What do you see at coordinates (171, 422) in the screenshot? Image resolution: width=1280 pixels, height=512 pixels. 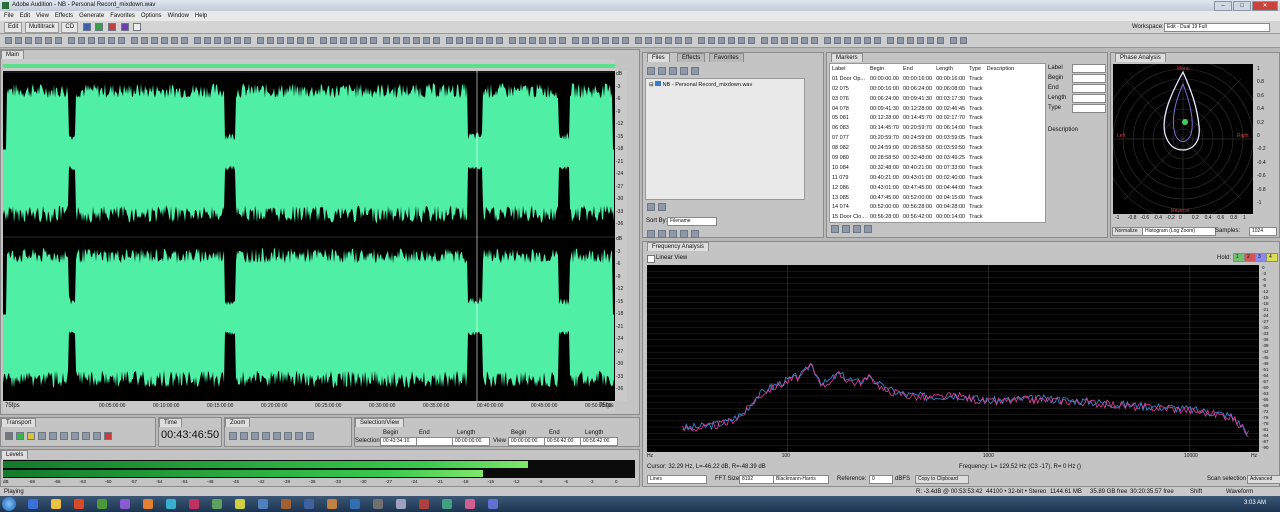 I see `tab-time: Time` at bounding box center [171, 422].